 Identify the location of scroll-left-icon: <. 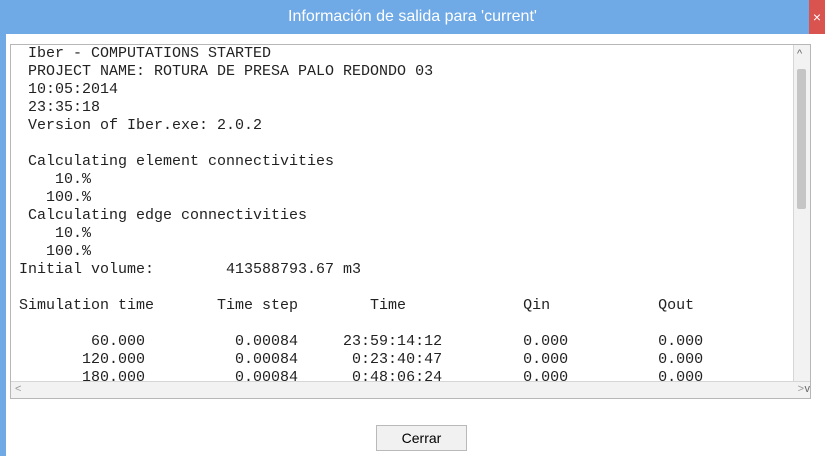
(18, 389).